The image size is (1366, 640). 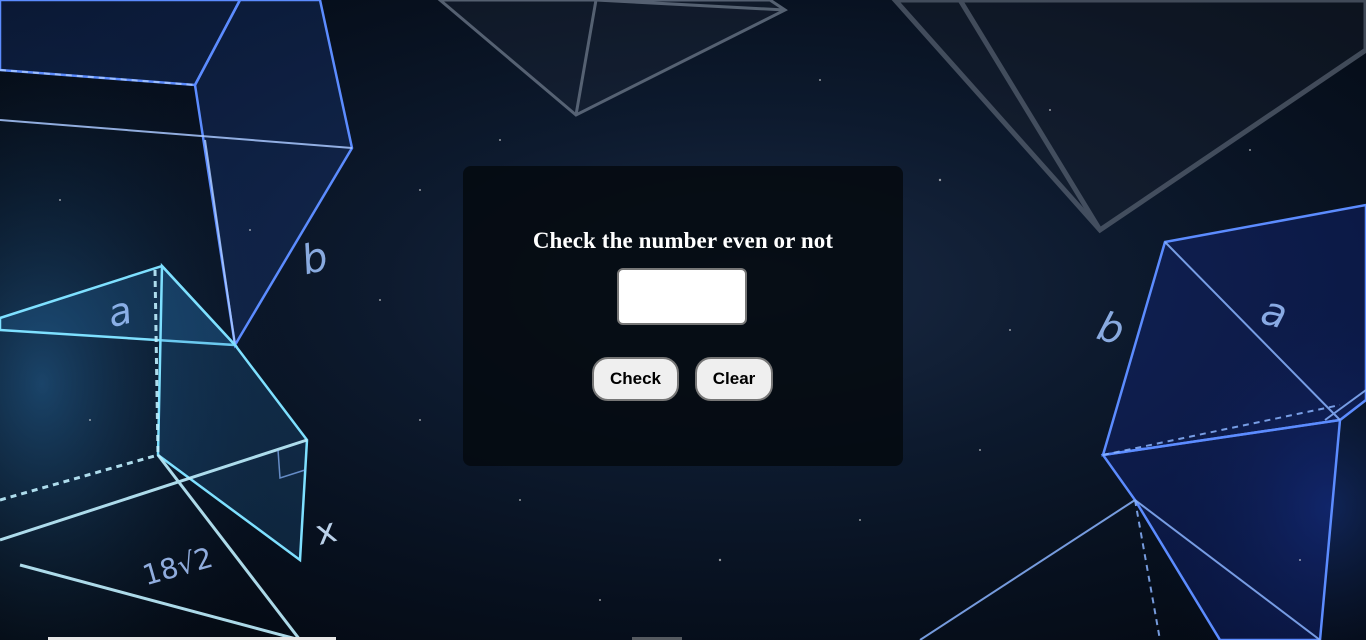 What do you see at coordinates (326, 532) in the screenshot?
I see `math-label: x` at bounding box center [326, 532].